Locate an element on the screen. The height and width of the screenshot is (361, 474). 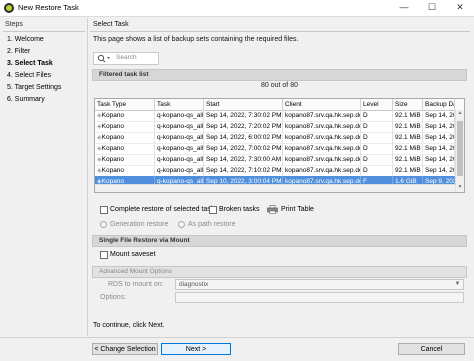
app-logo-icon is located at coordinates (9, 8).